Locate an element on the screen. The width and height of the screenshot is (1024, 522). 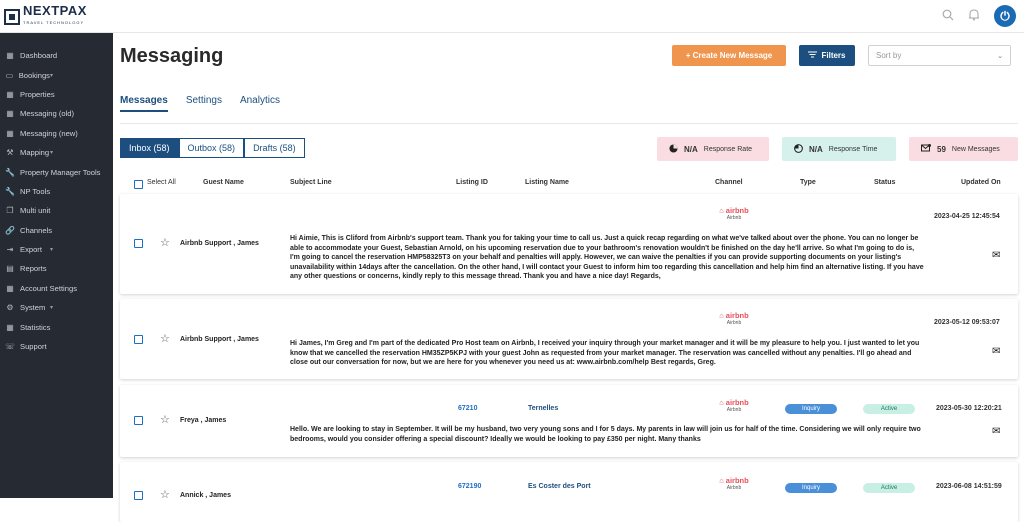
sidebar-item-messaging-old: ▦ Messaging (old) is located at coordinates (56, 113).